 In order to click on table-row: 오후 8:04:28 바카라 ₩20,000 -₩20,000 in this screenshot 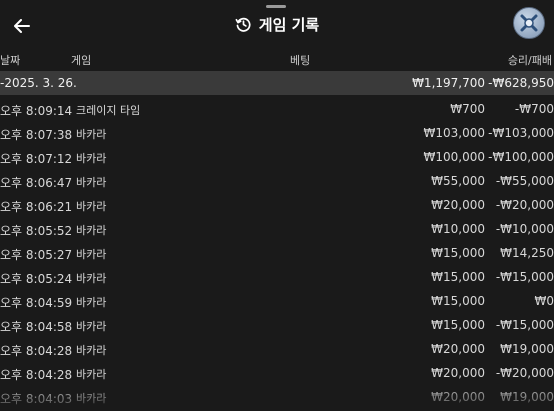, I will do `click(277, 373)`.